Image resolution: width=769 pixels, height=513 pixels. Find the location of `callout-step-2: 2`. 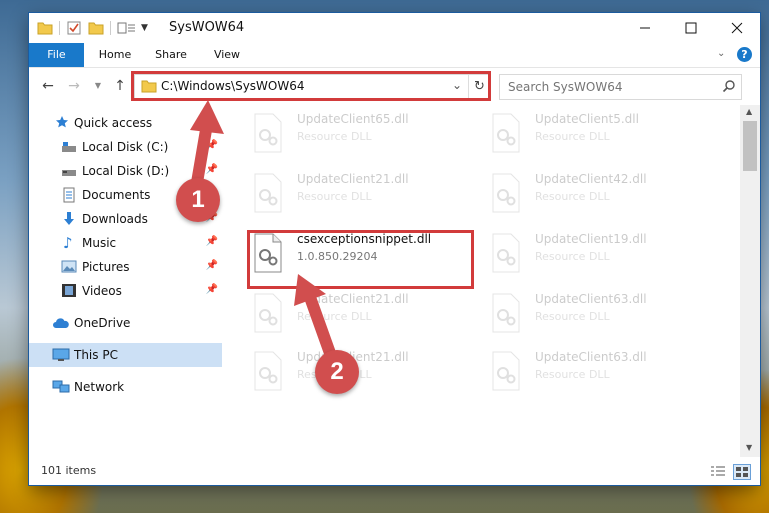

callout-step-2: 2 is located at coordinates (337, 372).